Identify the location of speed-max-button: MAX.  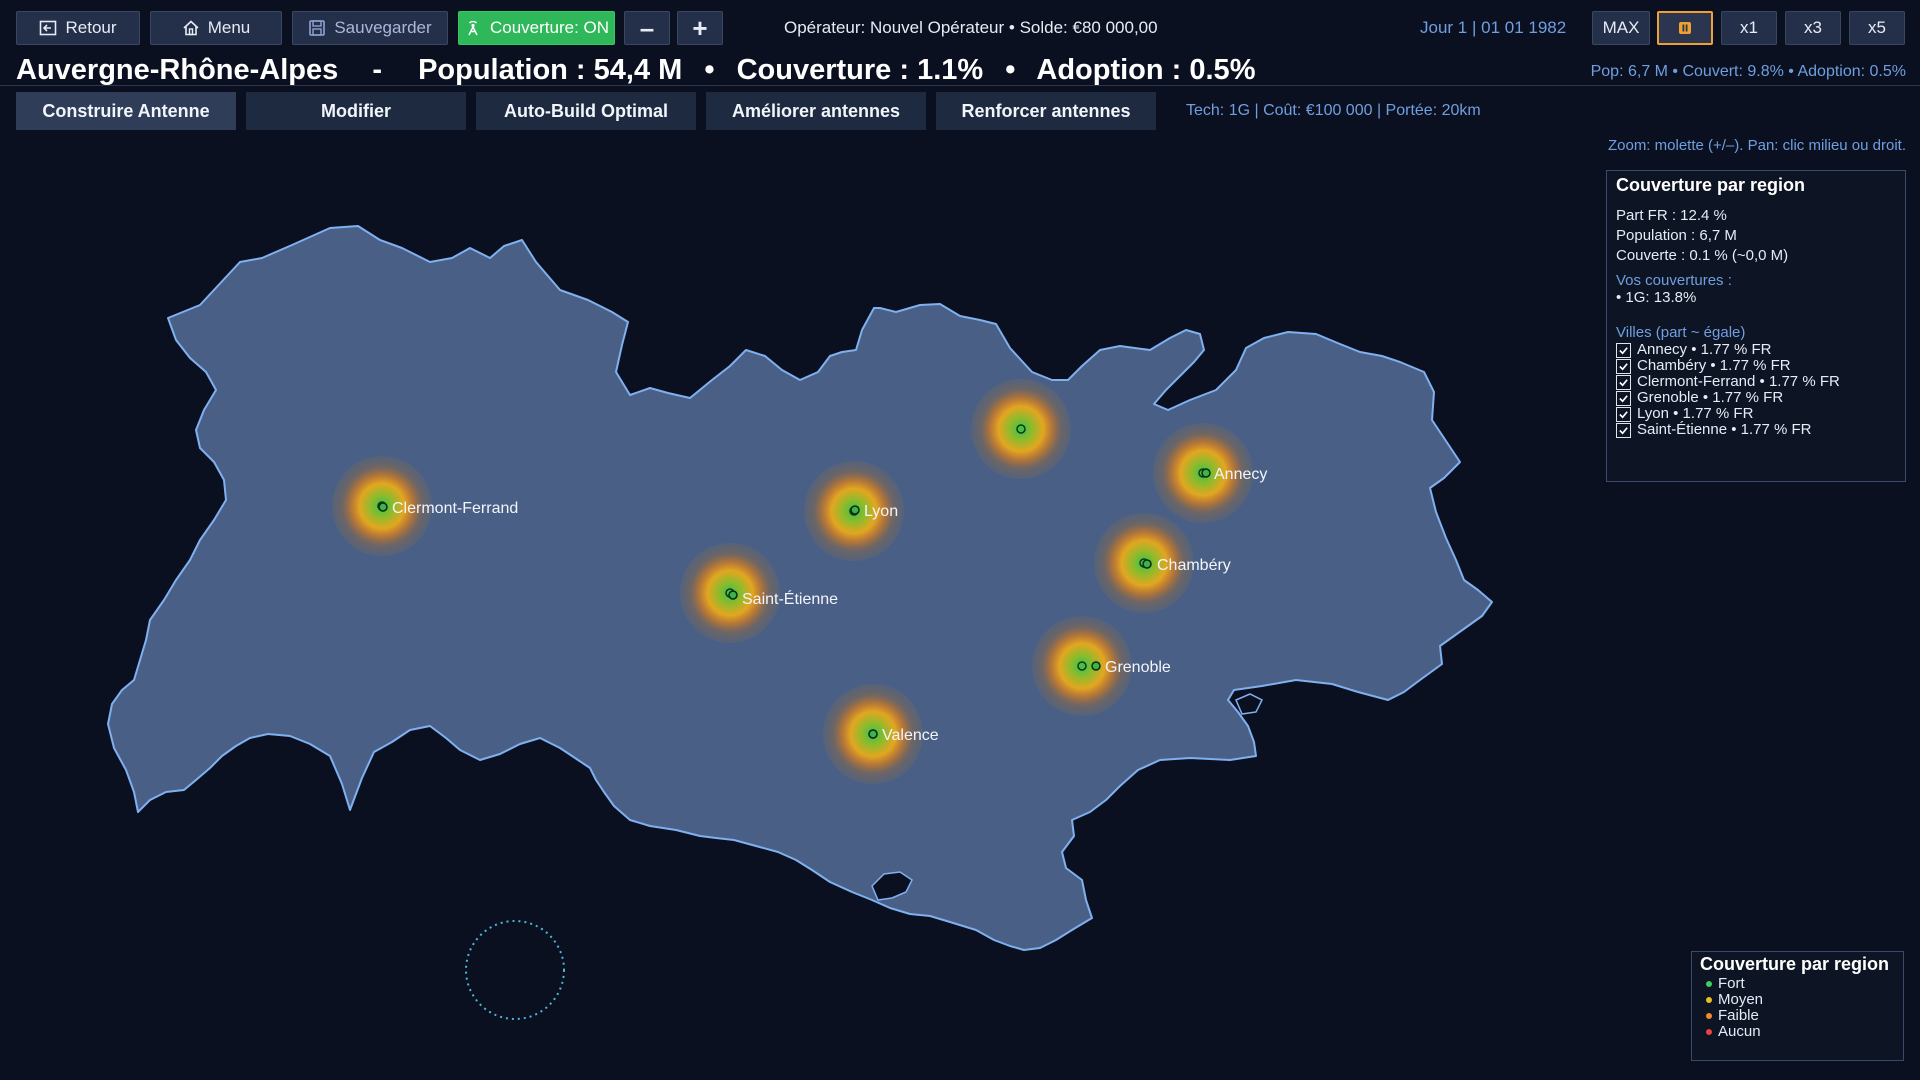
(1621, 28).